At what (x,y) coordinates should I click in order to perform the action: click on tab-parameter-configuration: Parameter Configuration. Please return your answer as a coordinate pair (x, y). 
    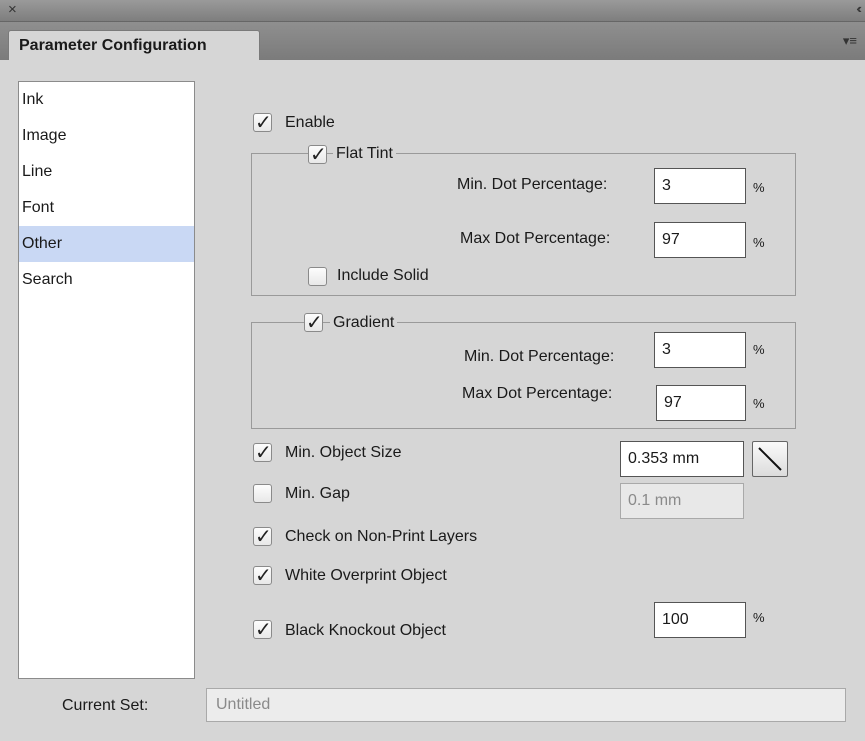
    Looking at the image, I should click on (134, 45).